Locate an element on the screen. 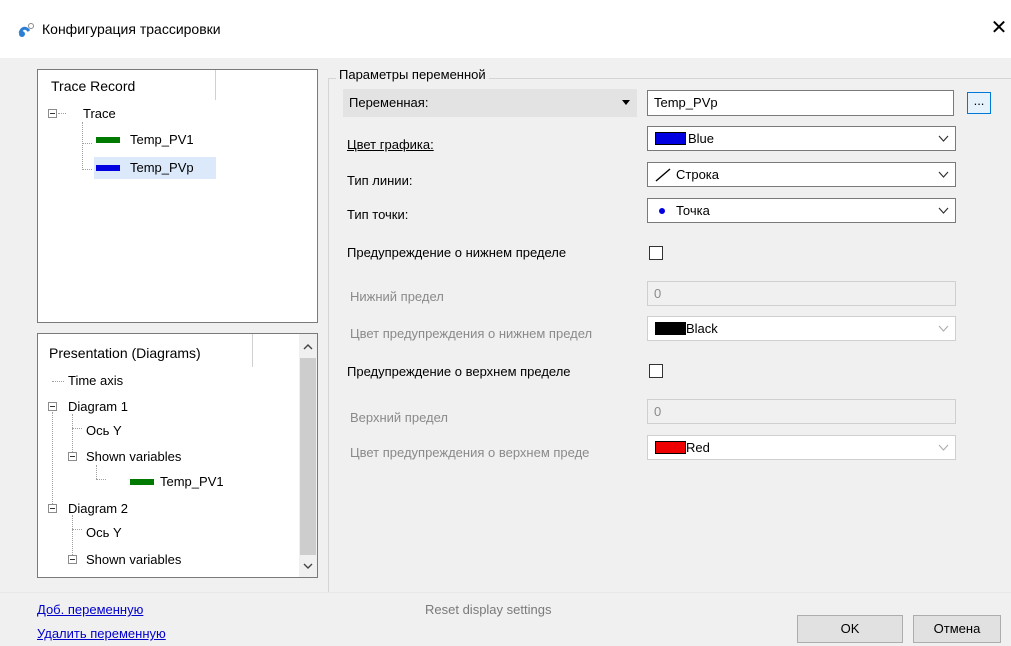 The height and width of the screenshot is (646, 1011). close-button: ✕ is located at coordinates (999, 28).